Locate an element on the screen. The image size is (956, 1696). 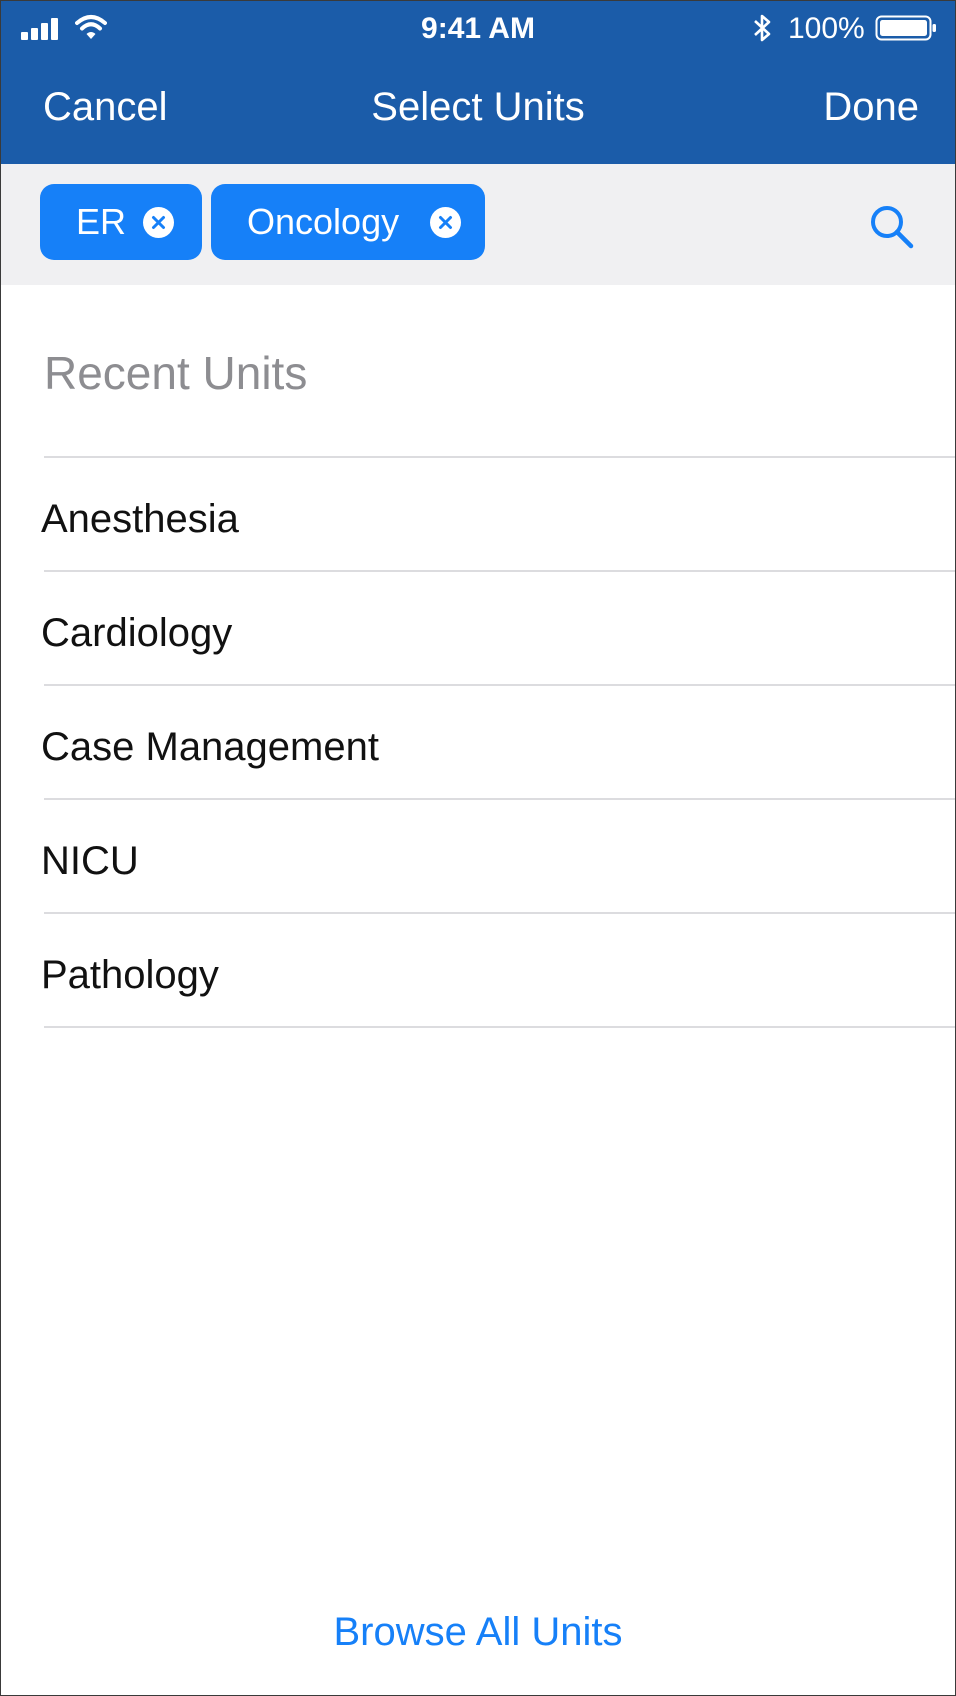
list-item-label: Case Management is located at coordinates (210, 747).